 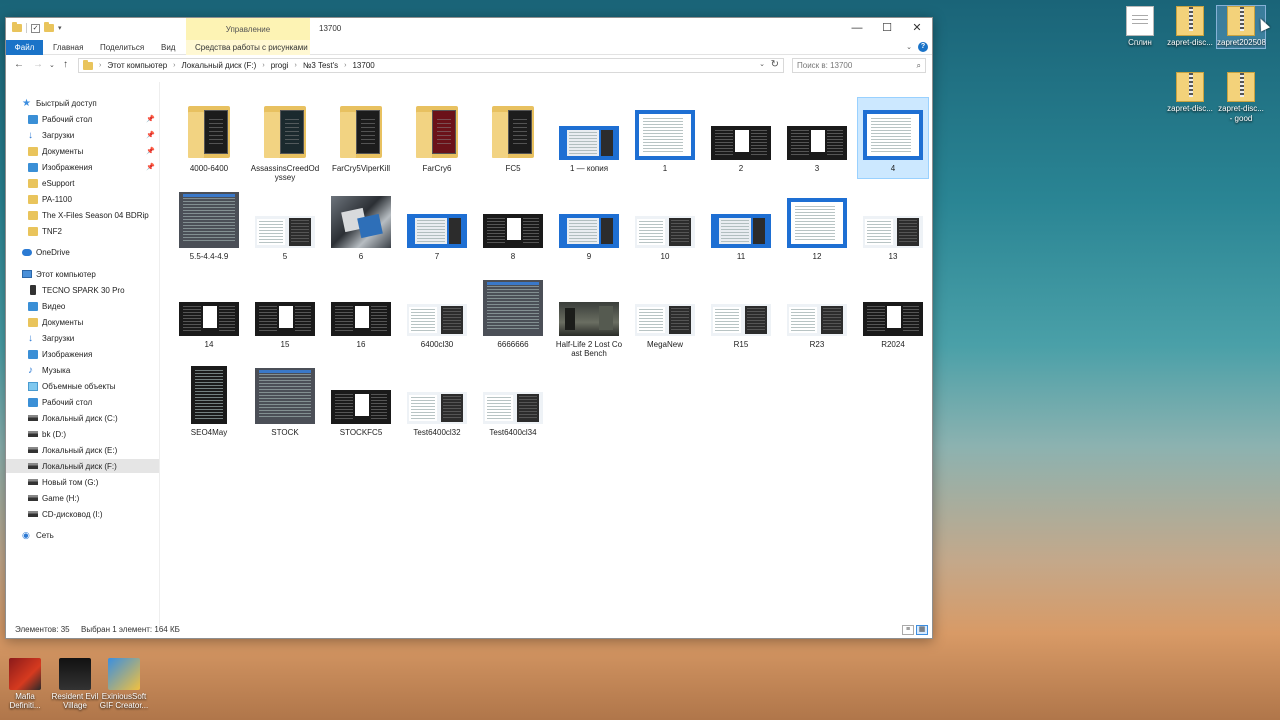 What do you see at coordinates (665, 314) in the screenshot?
I see `file-item: MegaNew` at bounding box center [665, 314].